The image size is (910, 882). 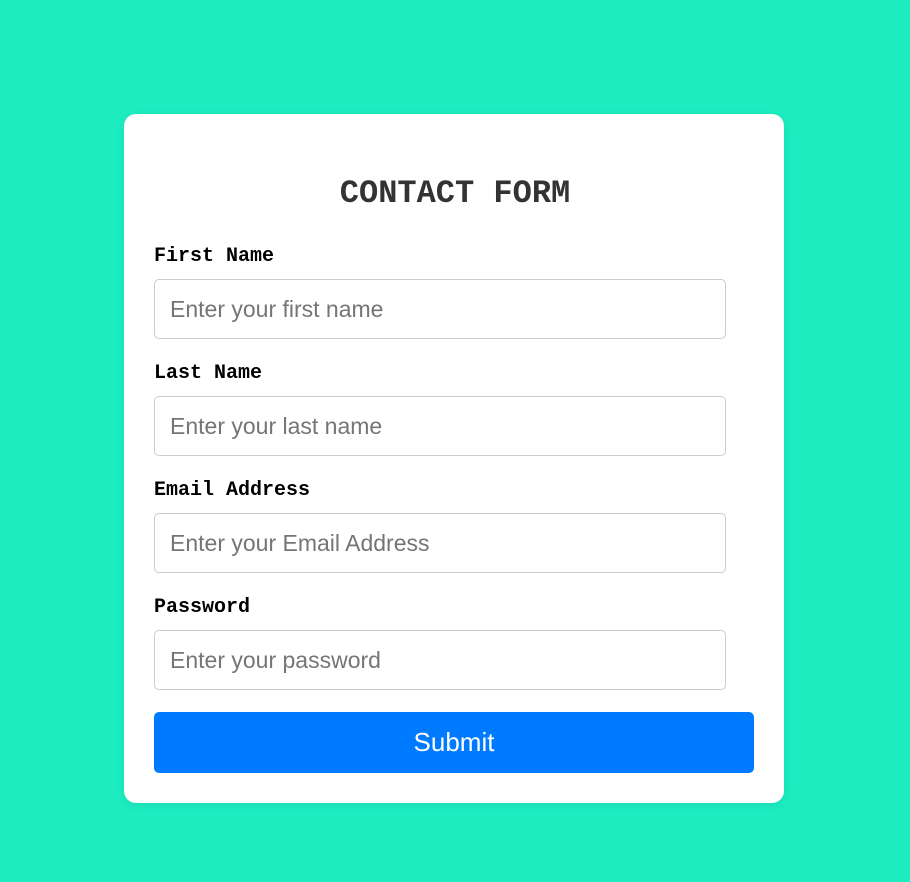 What do you see at coordinates (208, 373) in the screenshot?
I see `last-name-label: Last Name` at bounding box center [208, 373].